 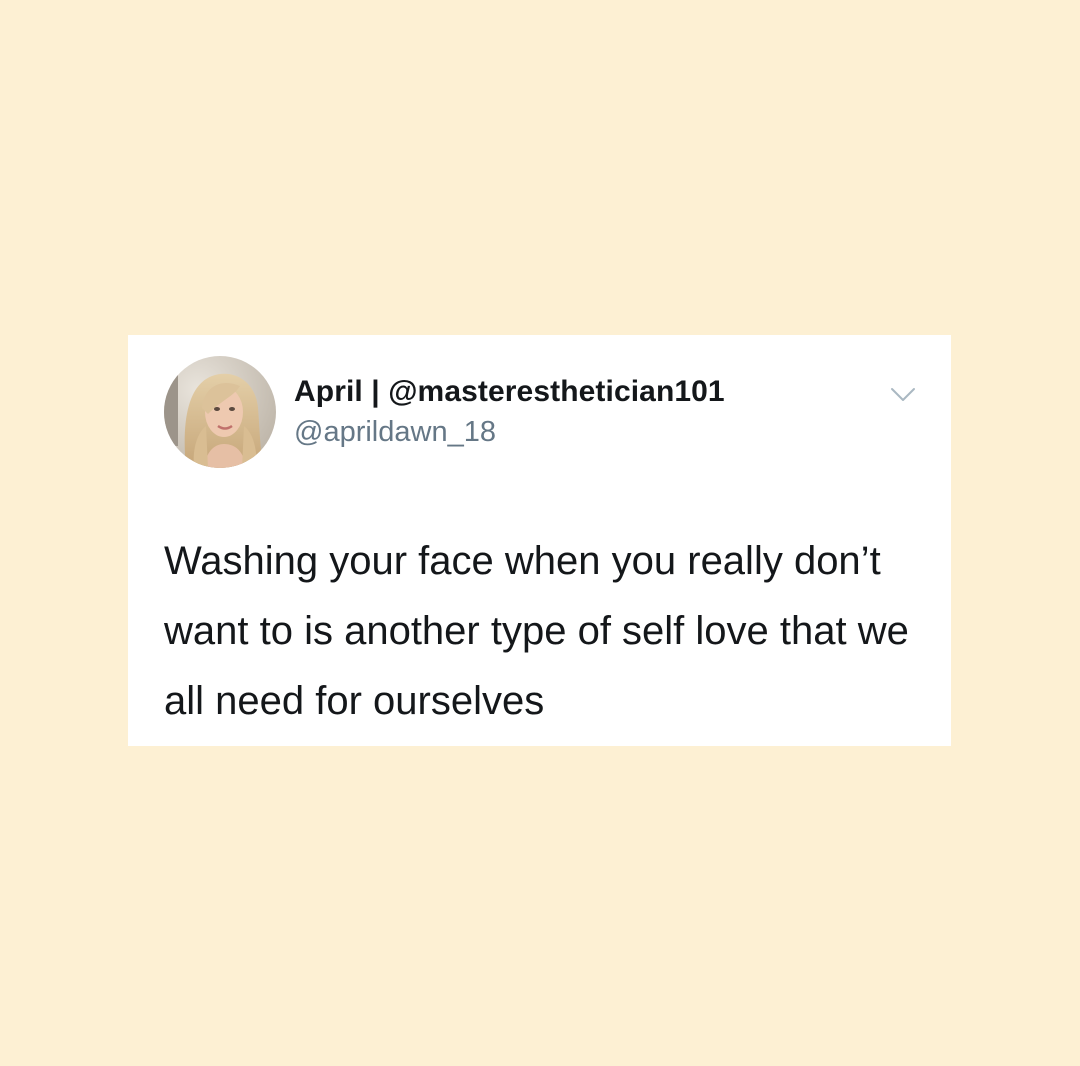 I want to click on author-display-name: April | @masteresthetician101, so click(x=509, y=392).